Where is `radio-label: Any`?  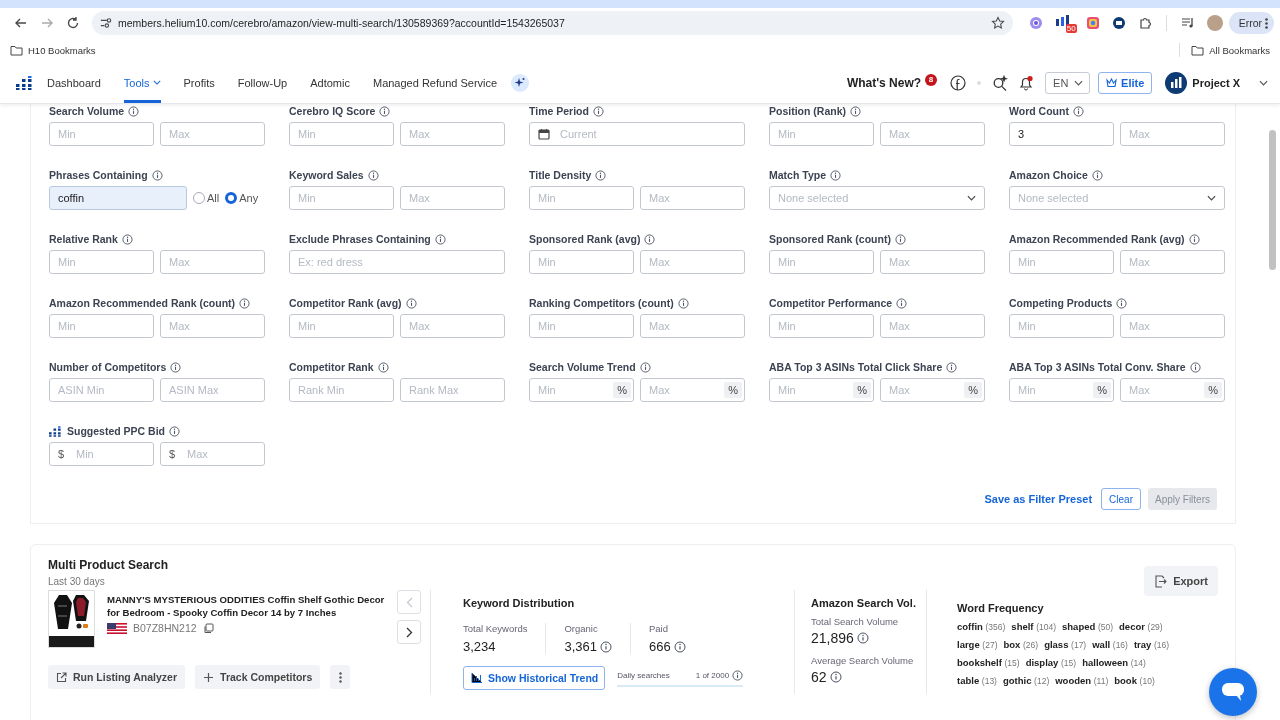 radio-label: Any is located at coordinates (249, 198).